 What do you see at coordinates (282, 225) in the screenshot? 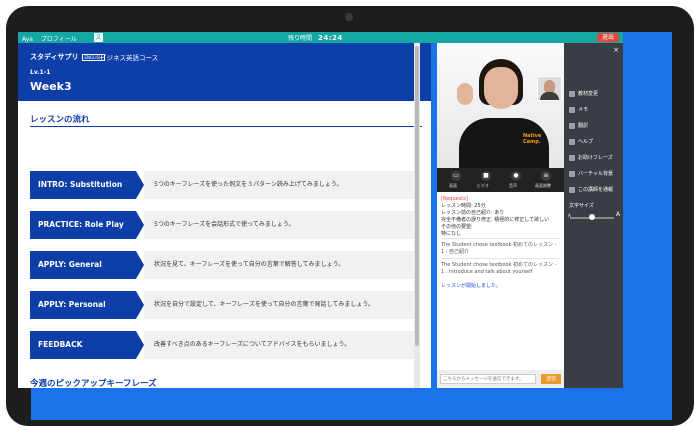
I see `step-desc: 5つのキーフレーズを会話形式で使ってみましょう。` at bounding box center [282, 225].